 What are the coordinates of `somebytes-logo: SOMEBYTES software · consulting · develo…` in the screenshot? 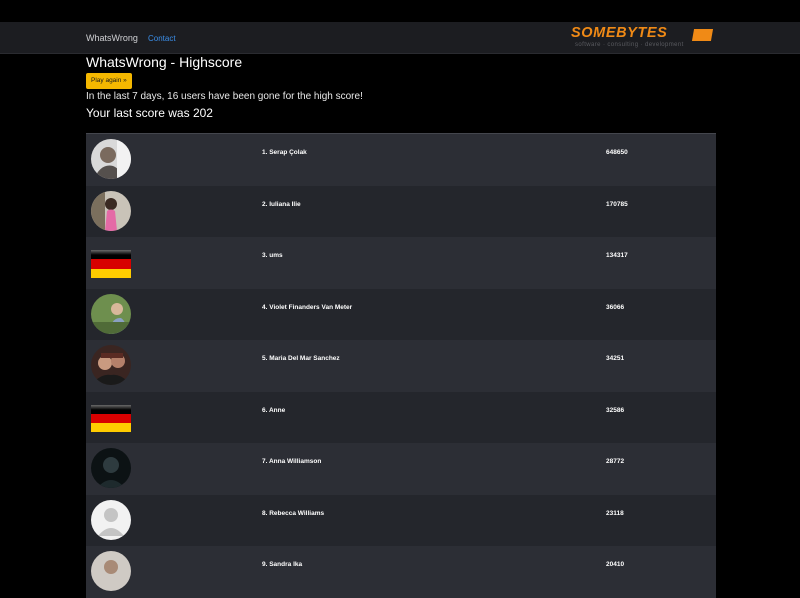 It's located at (643, 38).